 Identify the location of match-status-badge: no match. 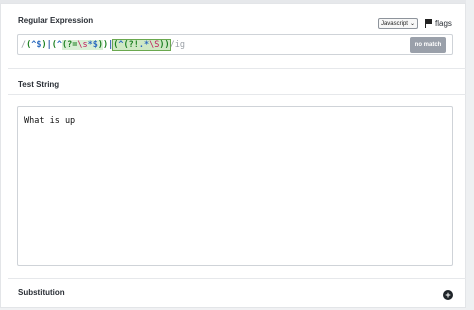
(428, 45).